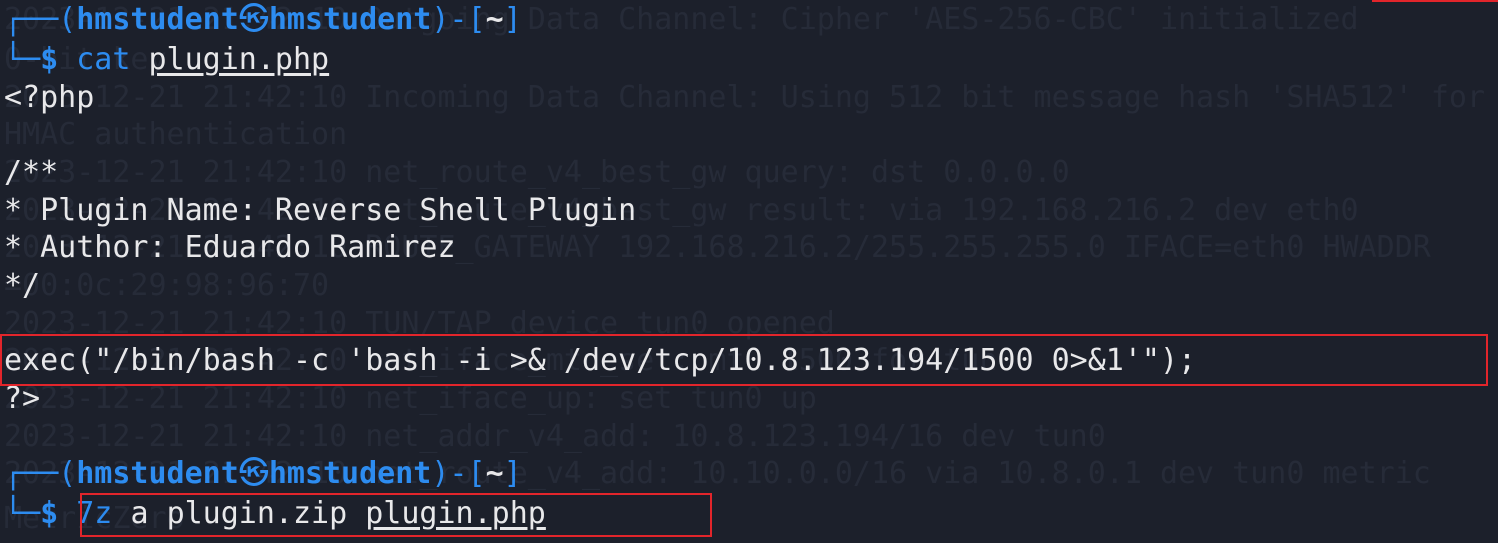 The image size is (1498, 543). Describe the element at coordinates (744, 360) in the screenshot. I see `exec-highlight-box` at that location.